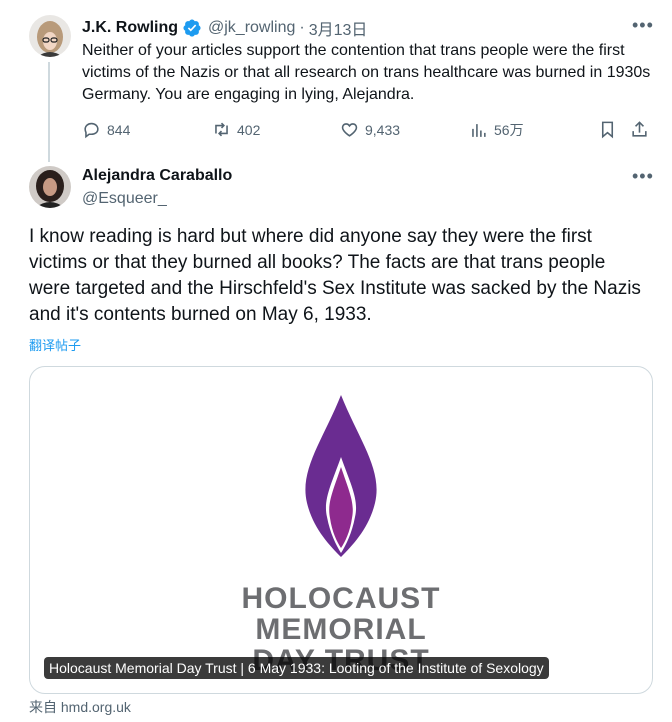 This screenshot has height=722, width=672. I want to click on thread-connector-line, so click(49, 112).